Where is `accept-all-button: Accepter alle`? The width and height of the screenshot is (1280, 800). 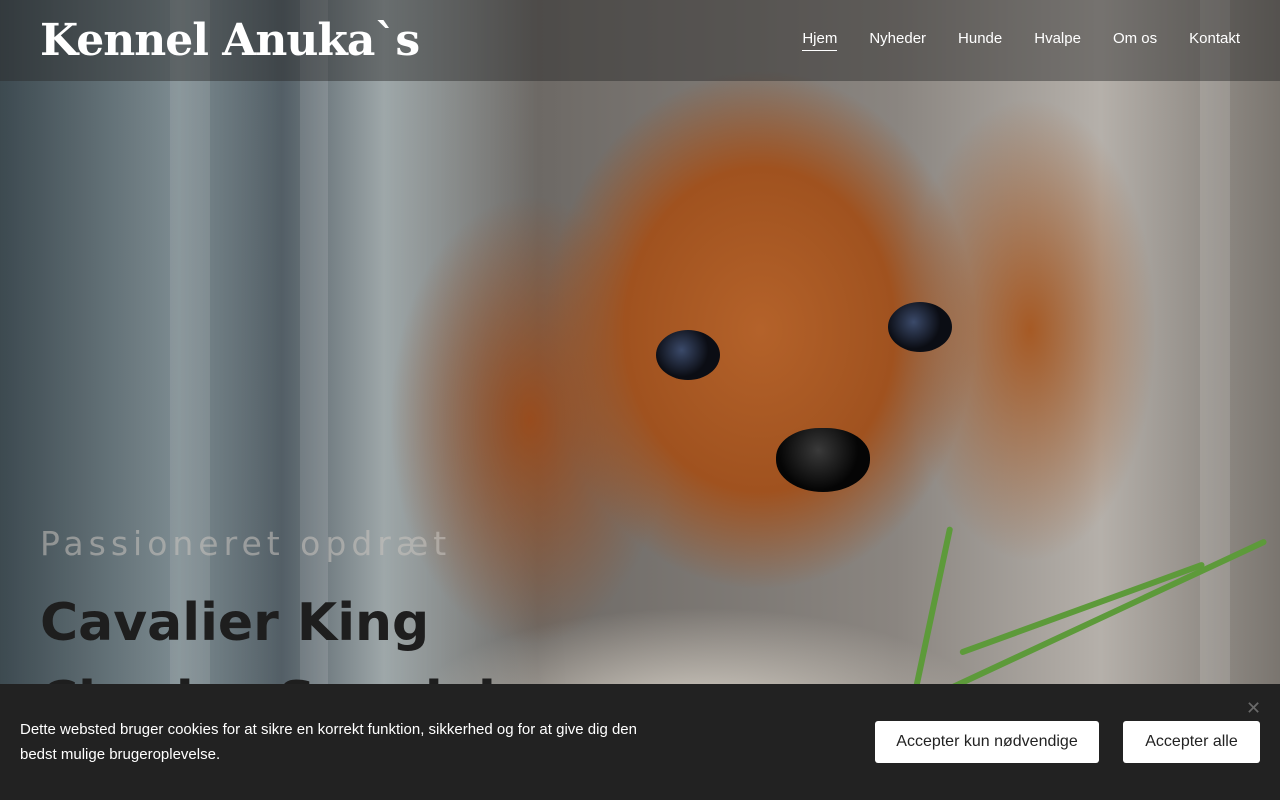 accept-all-button: Accepter alle is located at coordinates (1191, 742).